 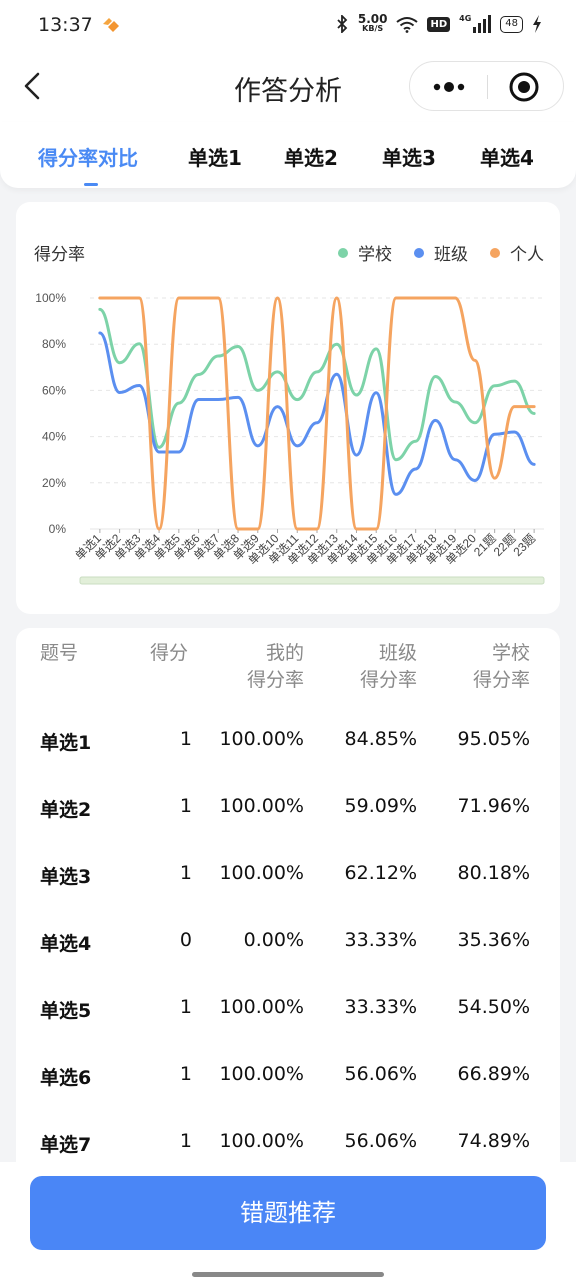 What do you see at coordinates (185, 940) in the screenshot?
I see `cell-score: 0` at bounding box center [185, 940].